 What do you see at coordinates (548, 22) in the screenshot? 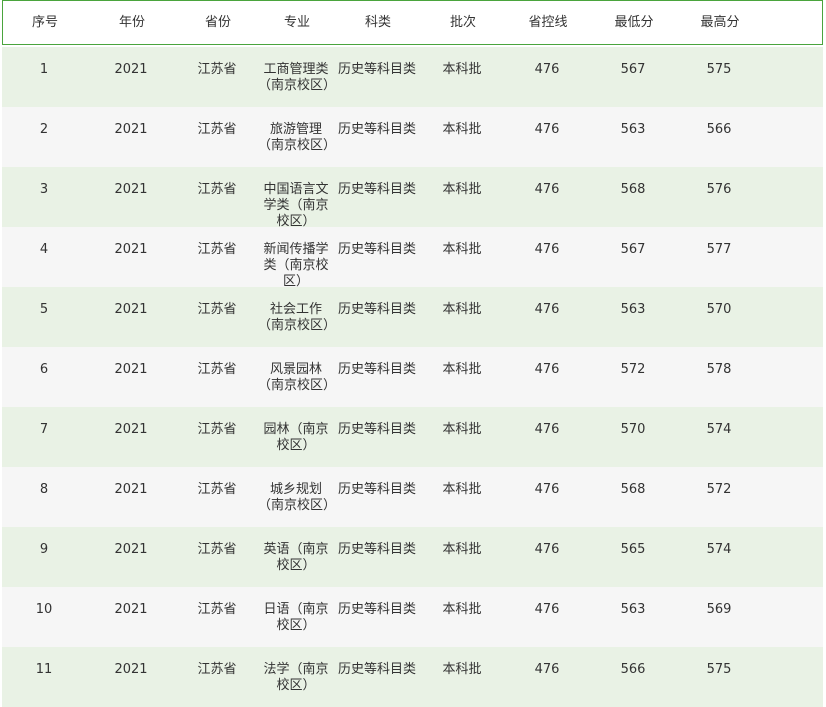
I see `header-control-line: 省控线` at bounding box center [548, 22].